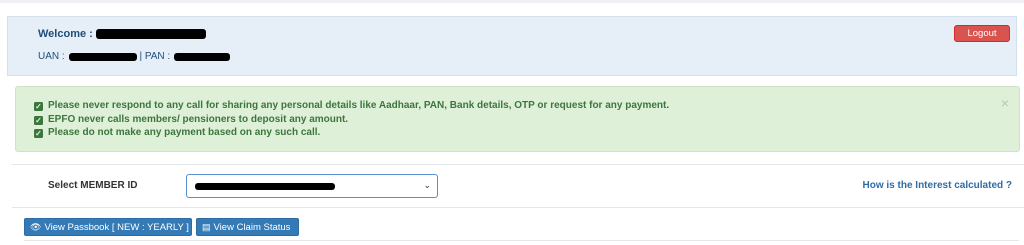 The height and width of the screenshot is (245, 1024). I want to click on divider, so click(521, 240).